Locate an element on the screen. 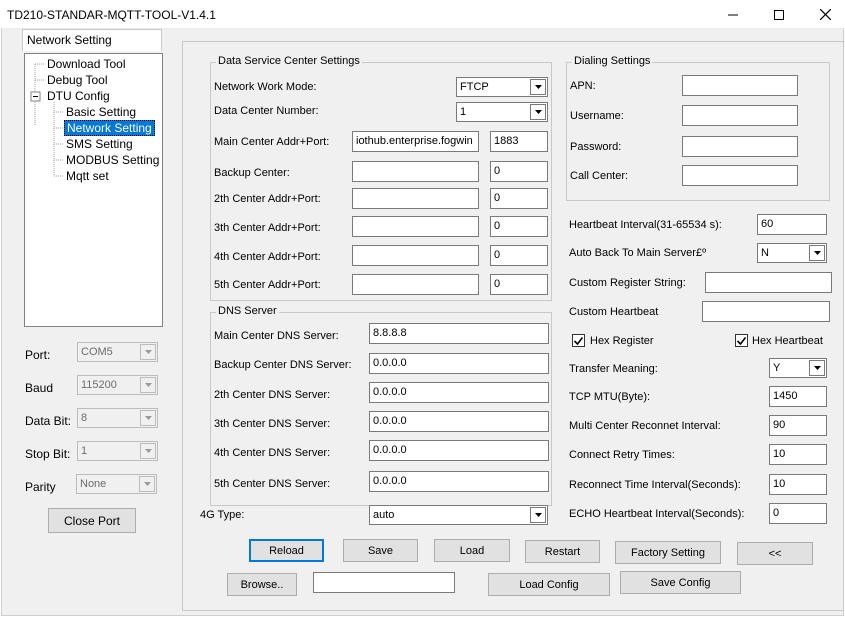 The height and width of the screenshot is (617, 845). save-button: Save is located at coordinates (380, 550).